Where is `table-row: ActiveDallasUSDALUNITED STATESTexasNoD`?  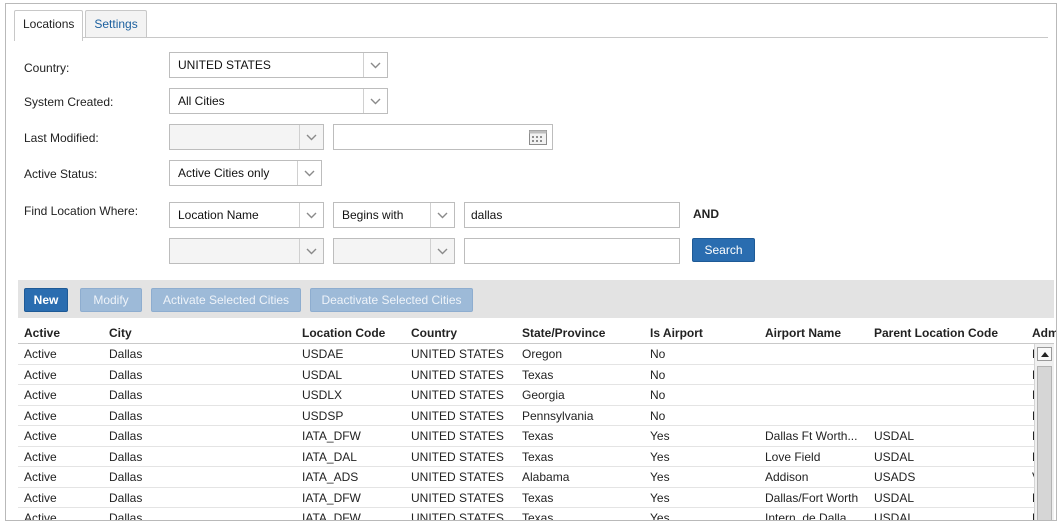
table-row: ActiveDallasUSDALUNITED STATESTexasNoD is located at coordinates (526, 375).